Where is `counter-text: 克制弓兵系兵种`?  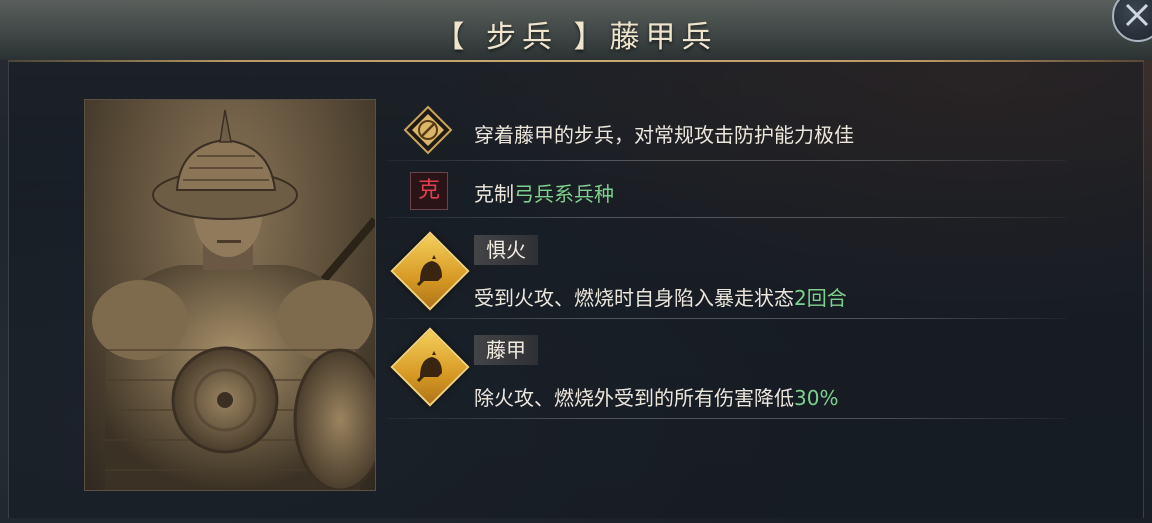 counter-text: 克制弓兵系兵种 is located at coordinates (544, 192).